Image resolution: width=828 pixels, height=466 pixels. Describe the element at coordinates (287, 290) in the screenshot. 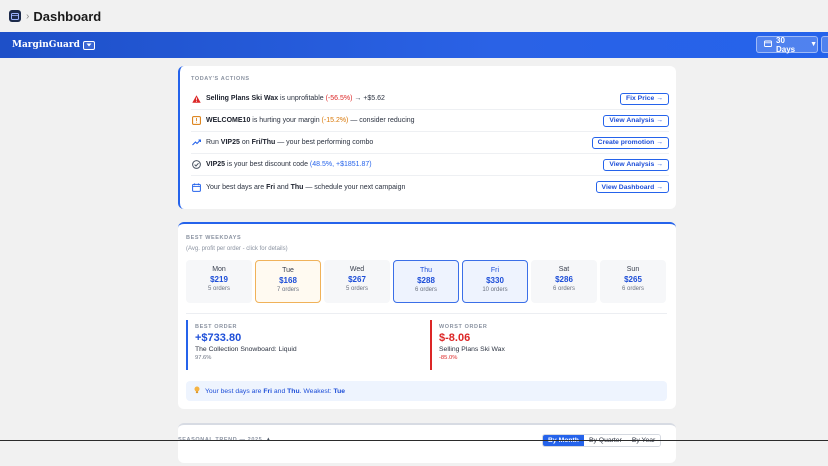

I see `weekday-orders: 7 orders` at that location.